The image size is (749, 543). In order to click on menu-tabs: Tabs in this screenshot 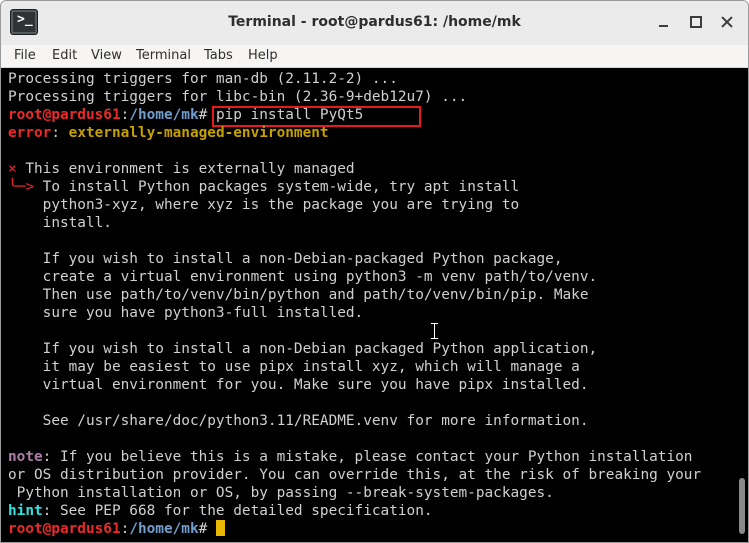, I will do `click(218, 55)`.